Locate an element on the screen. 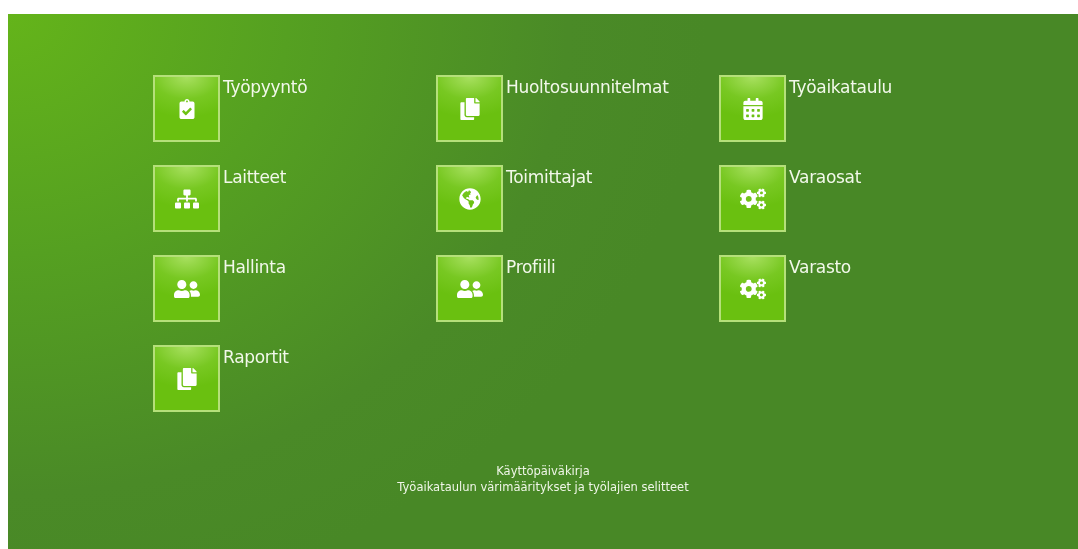  tile-label: Laitteet is located at coordinates (255, 177).